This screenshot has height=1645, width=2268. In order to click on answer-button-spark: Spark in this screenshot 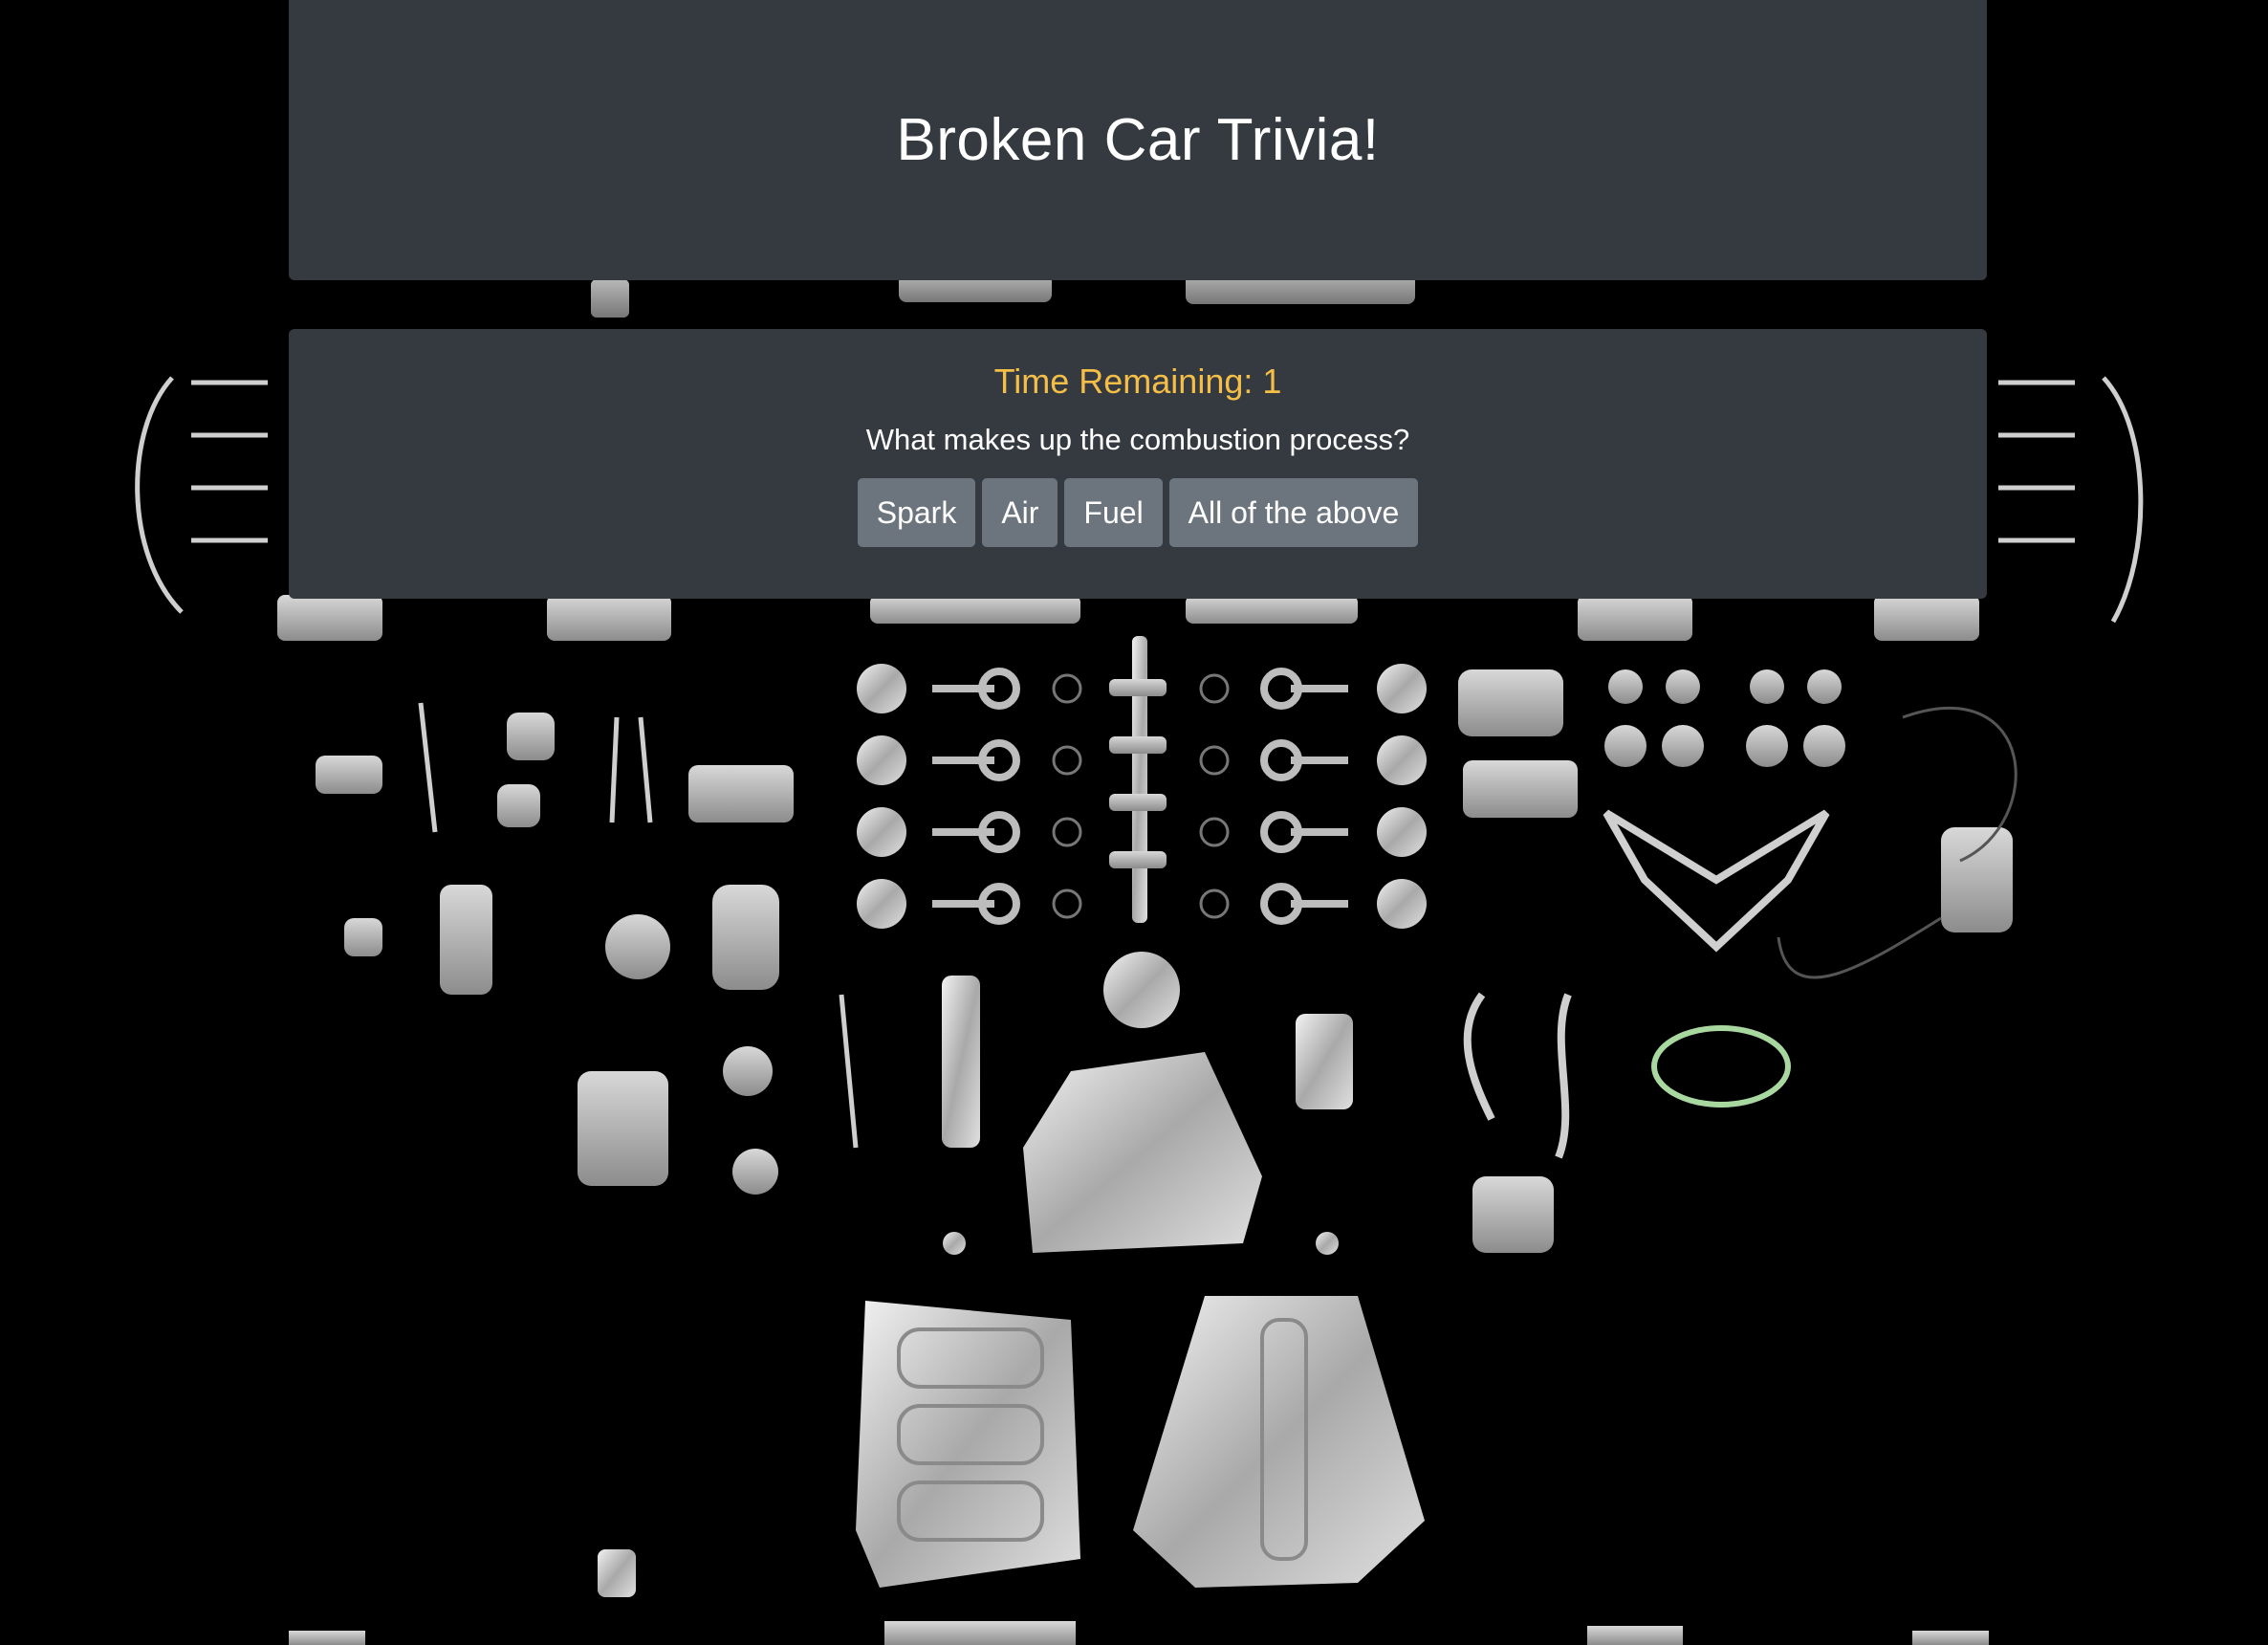, I will do `click(917, 512)`.